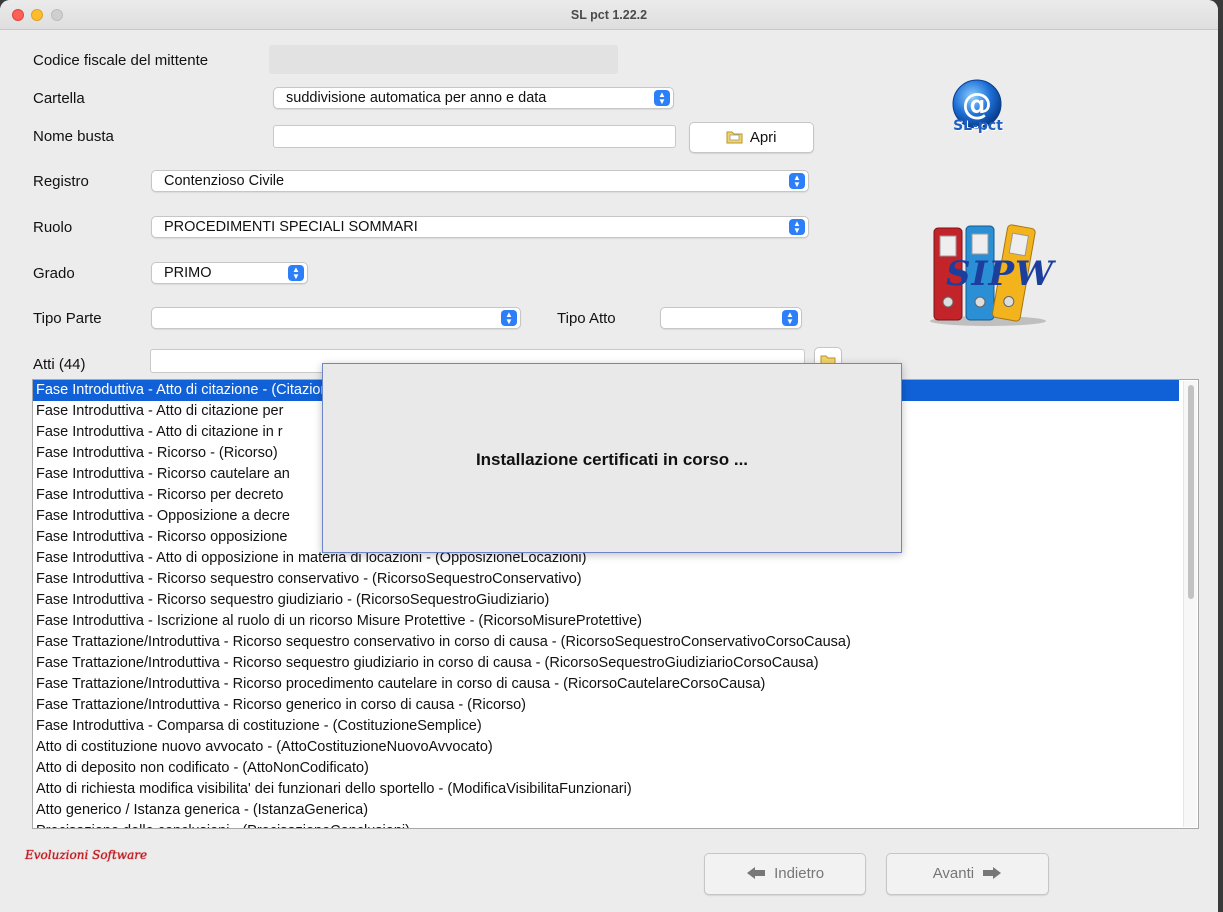  Describe the element at coordinates (59, 98) in the screenshot. I see `cartella-label: Cartella` at that location.